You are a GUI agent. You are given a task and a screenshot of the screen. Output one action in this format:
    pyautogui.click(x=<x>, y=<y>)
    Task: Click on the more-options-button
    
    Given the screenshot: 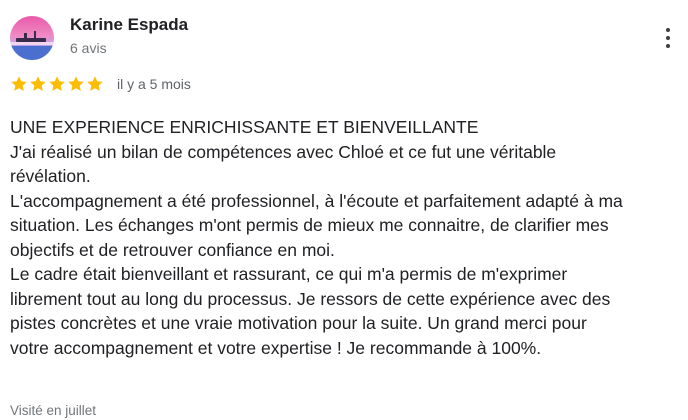 What is the action you would take?
    pyautogui.click(x=668, y=38)
    